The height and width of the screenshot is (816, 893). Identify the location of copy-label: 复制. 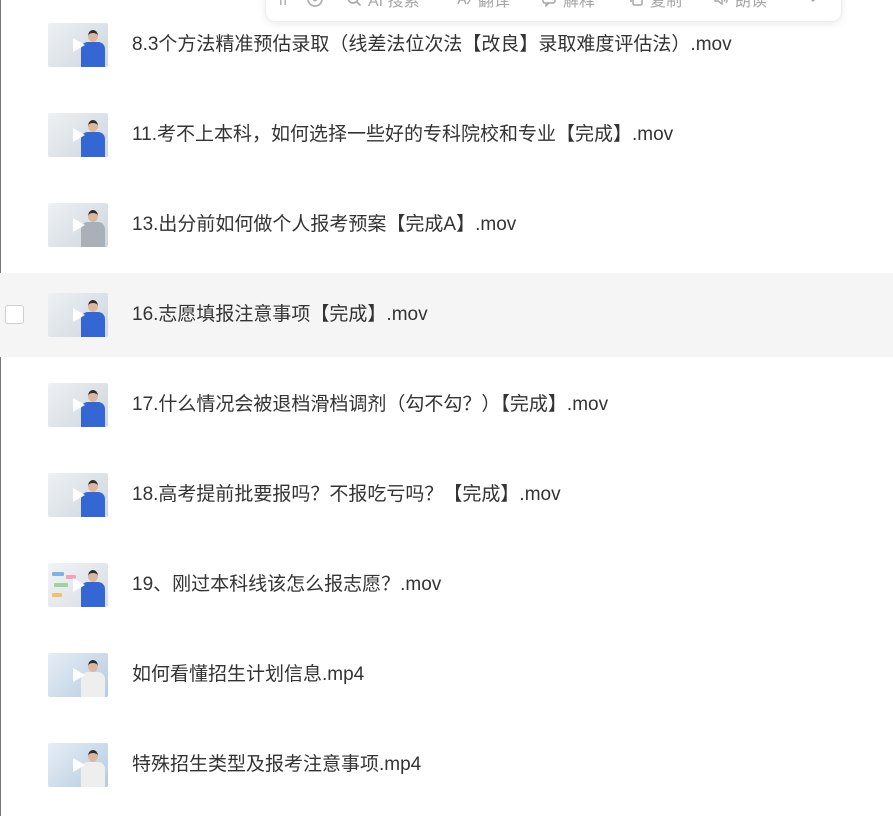
(666, 5).